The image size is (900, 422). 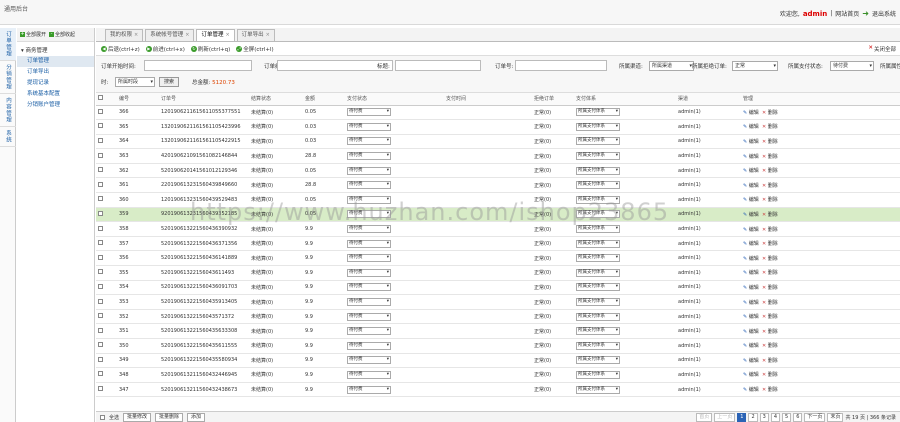 What do you see at coordinates (55, 72) in the screenshot?
I see `sidebar-item-order-export: 订单导出` at bounding box center [55, 72].